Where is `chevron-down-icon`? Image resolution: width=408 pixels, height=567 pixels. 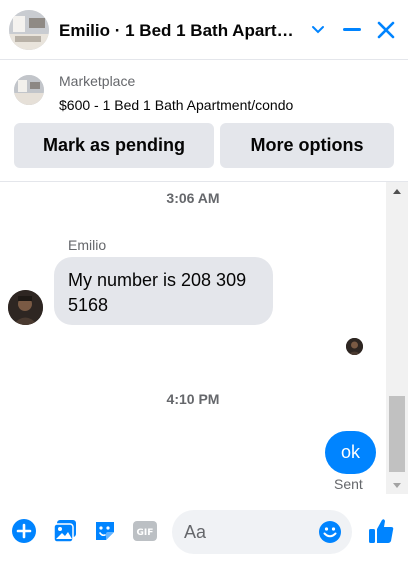
chevron-down-icon is located at coordinates (318, 30).